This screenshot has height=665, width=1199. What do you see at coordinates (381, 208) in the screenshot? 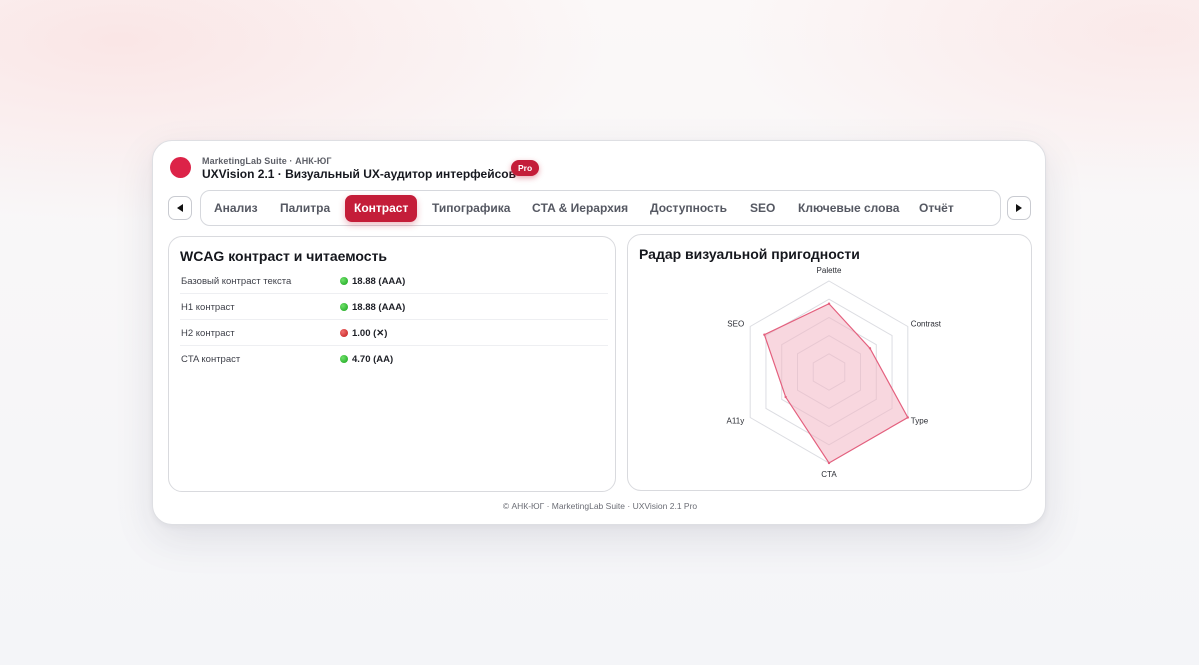
I see `tab-contrast: Контраст` at bounding box center [381, 208].